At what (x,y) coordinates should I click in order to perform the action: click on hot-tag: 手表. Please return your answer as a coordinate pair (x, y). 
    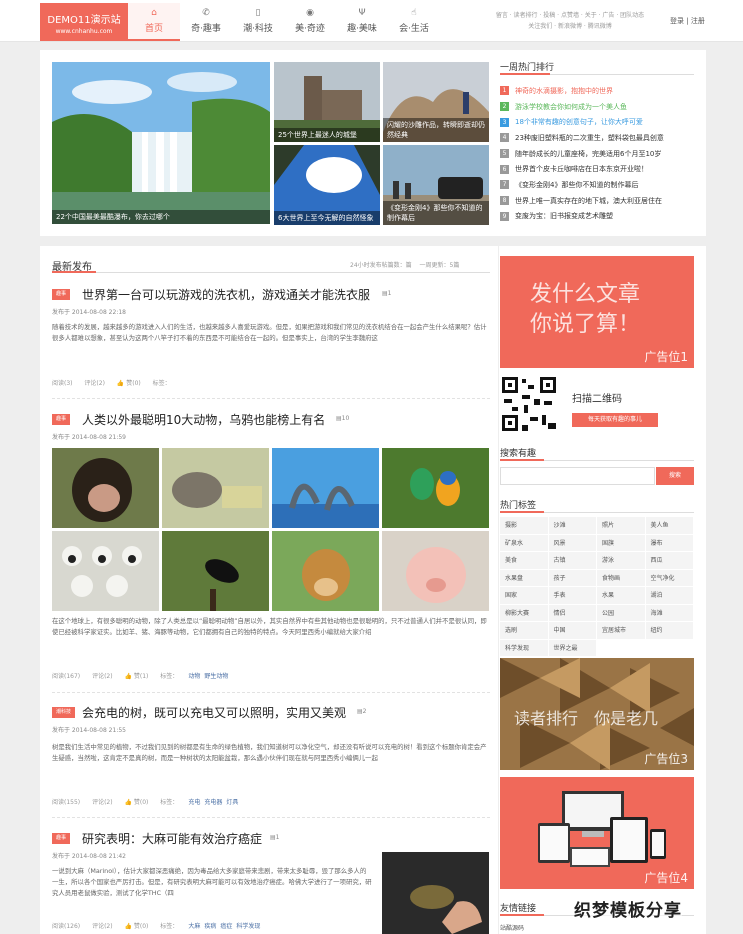
    Looking at the image, I should click on (572, 596).